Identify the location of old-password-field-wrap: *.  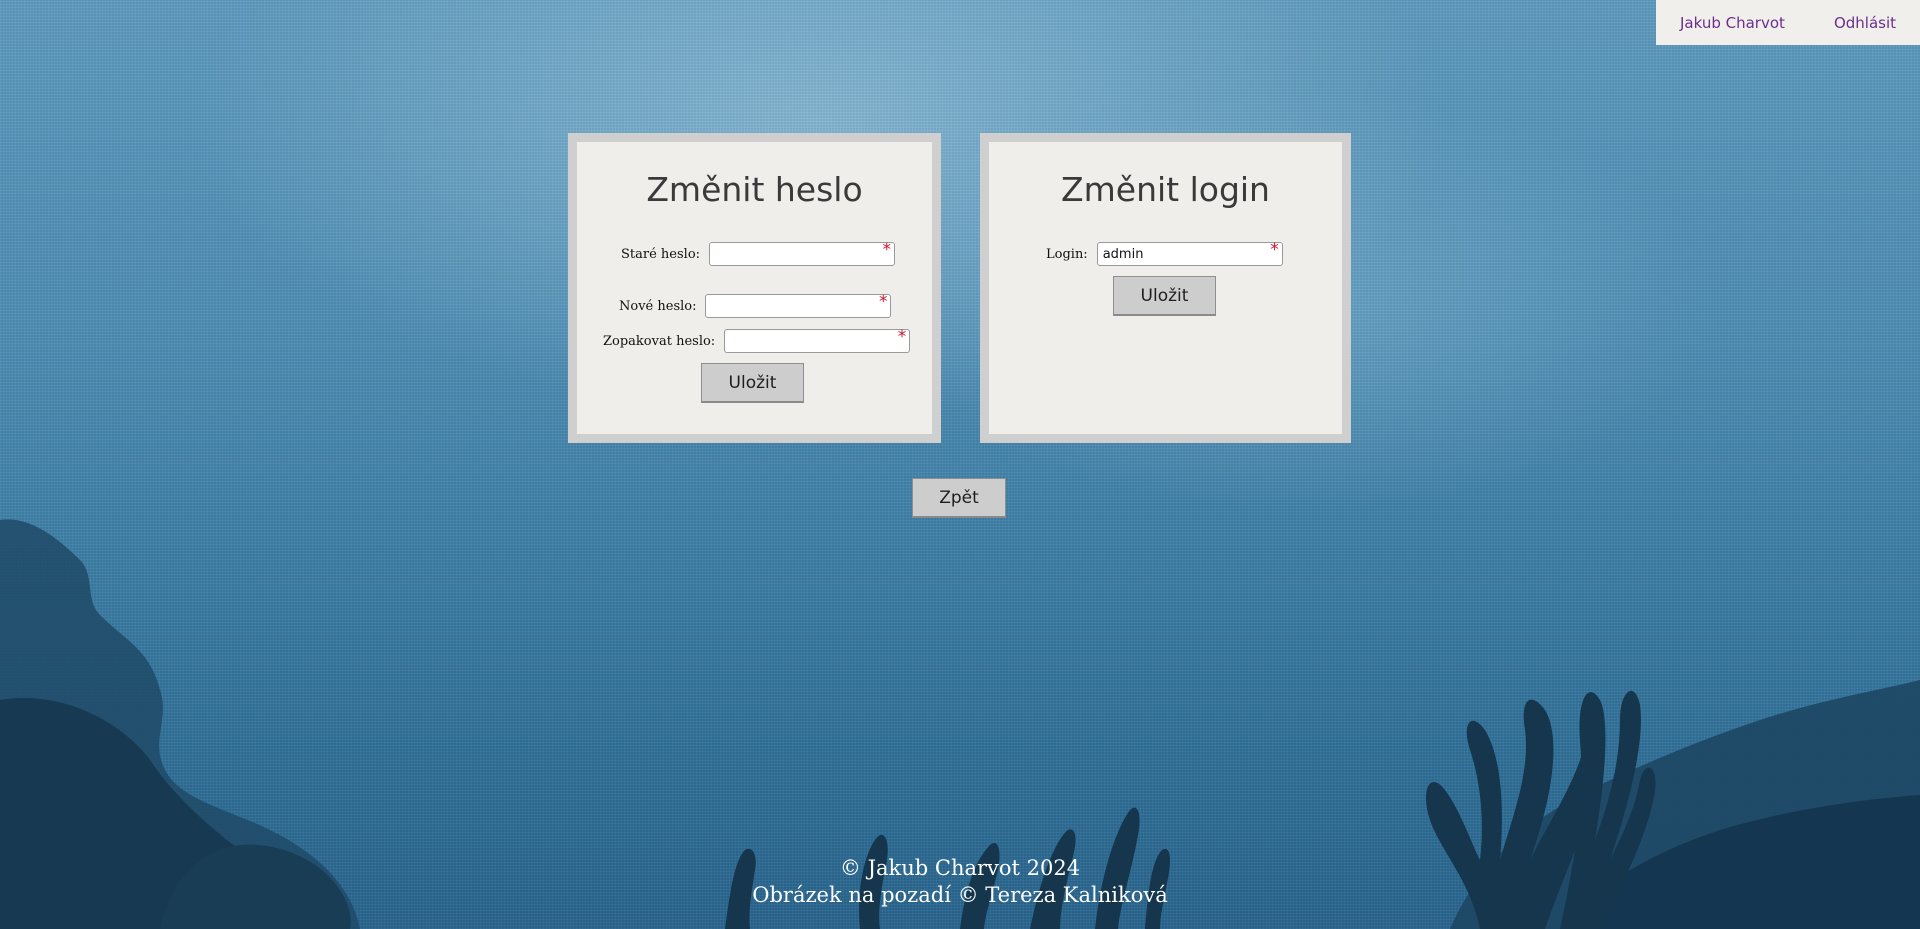
(802, 253).